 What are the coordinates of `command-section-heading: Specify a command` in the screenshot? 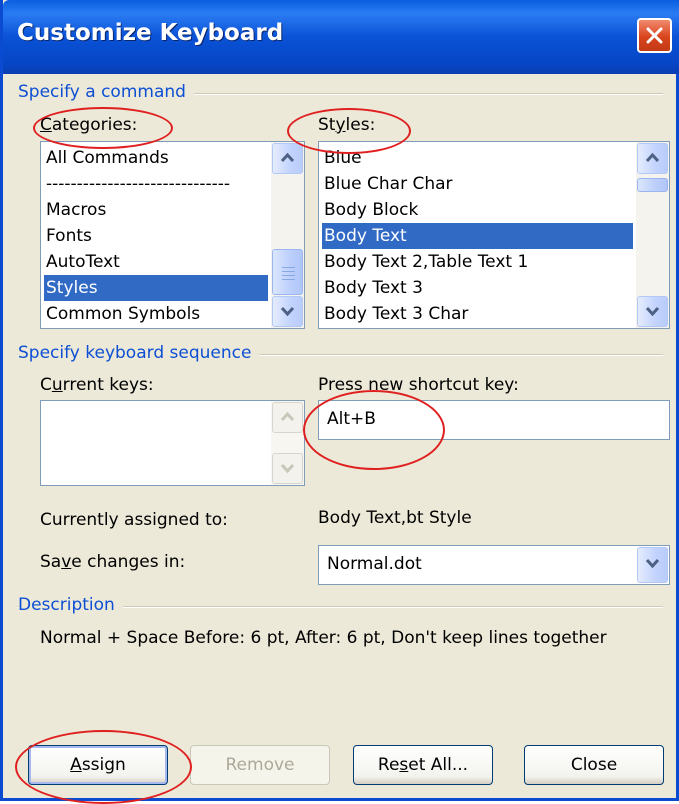 It's located at (106, 92).